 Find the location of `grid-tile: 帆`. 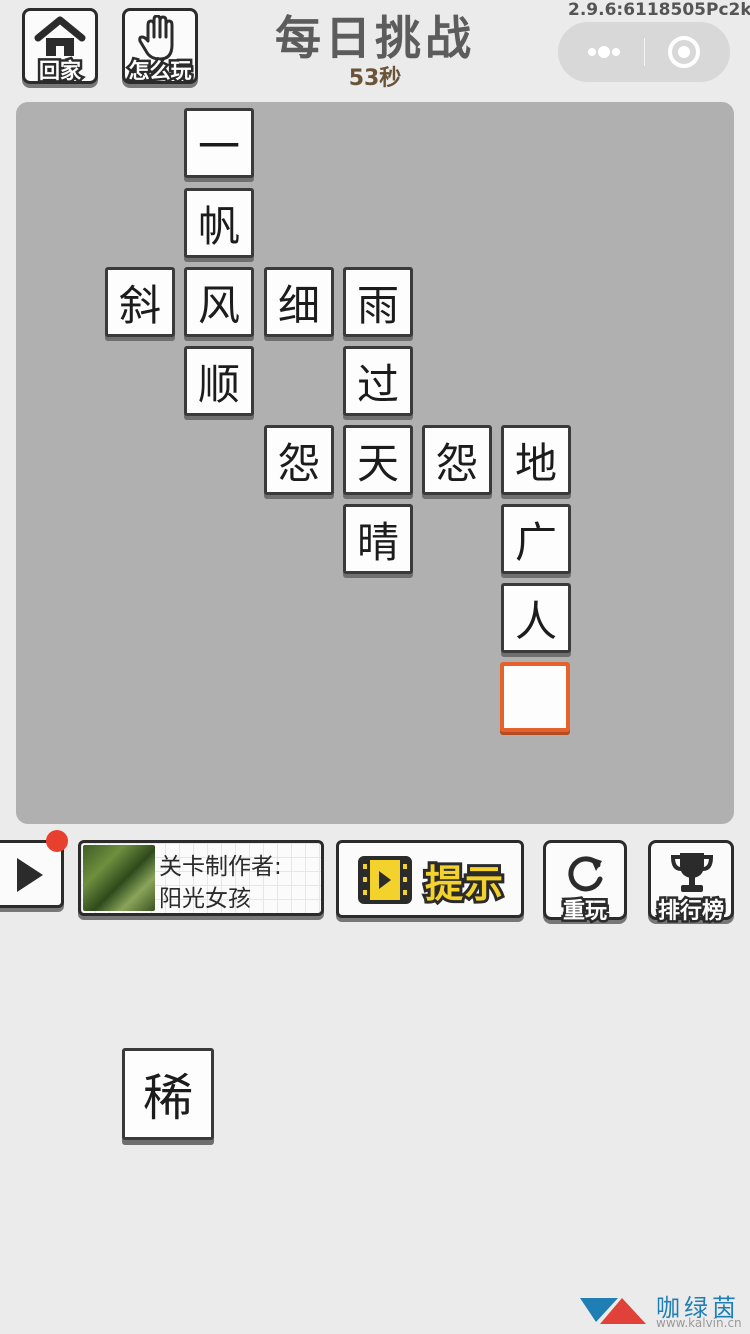

grid-tile: 帆 is located at coordinates (219, 223).